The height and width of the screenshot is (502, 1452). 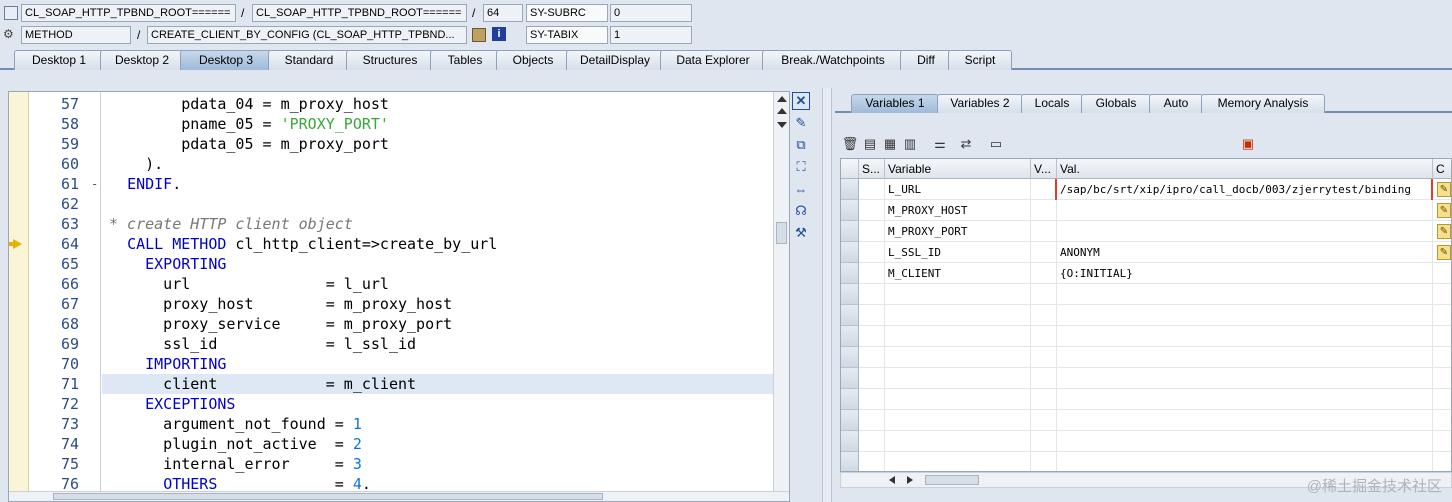 What do you see at coordinates (980, 103) in the screenshot?
I see `tab-variables-2: Variables 2` at bounding box center [980, 103].